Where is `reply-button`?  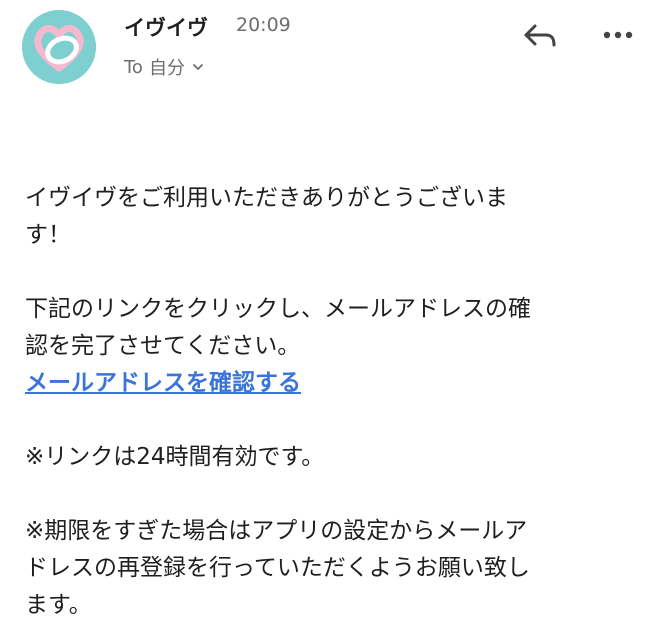 reply-button is located at coordinates (540, 36).